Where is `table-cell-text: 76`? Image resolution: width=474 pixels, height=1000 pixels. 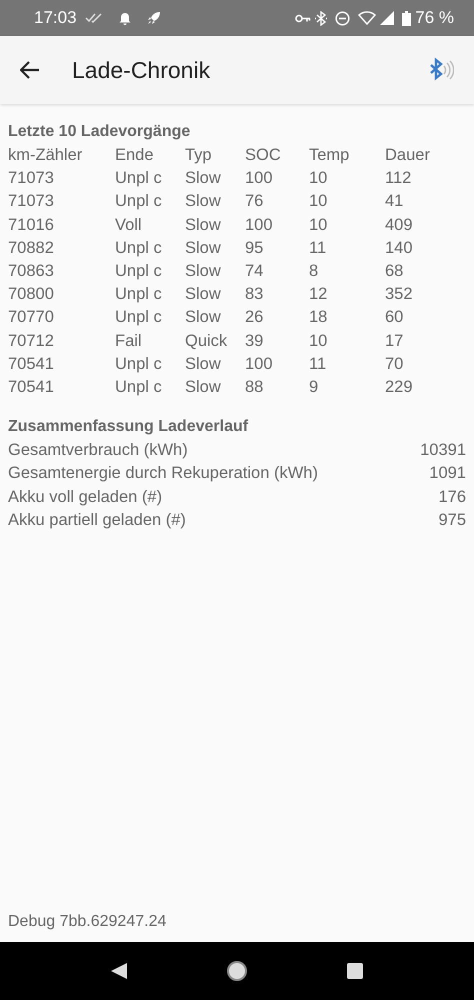
table-cell-text: 76 is located at coordinates (254, 201).